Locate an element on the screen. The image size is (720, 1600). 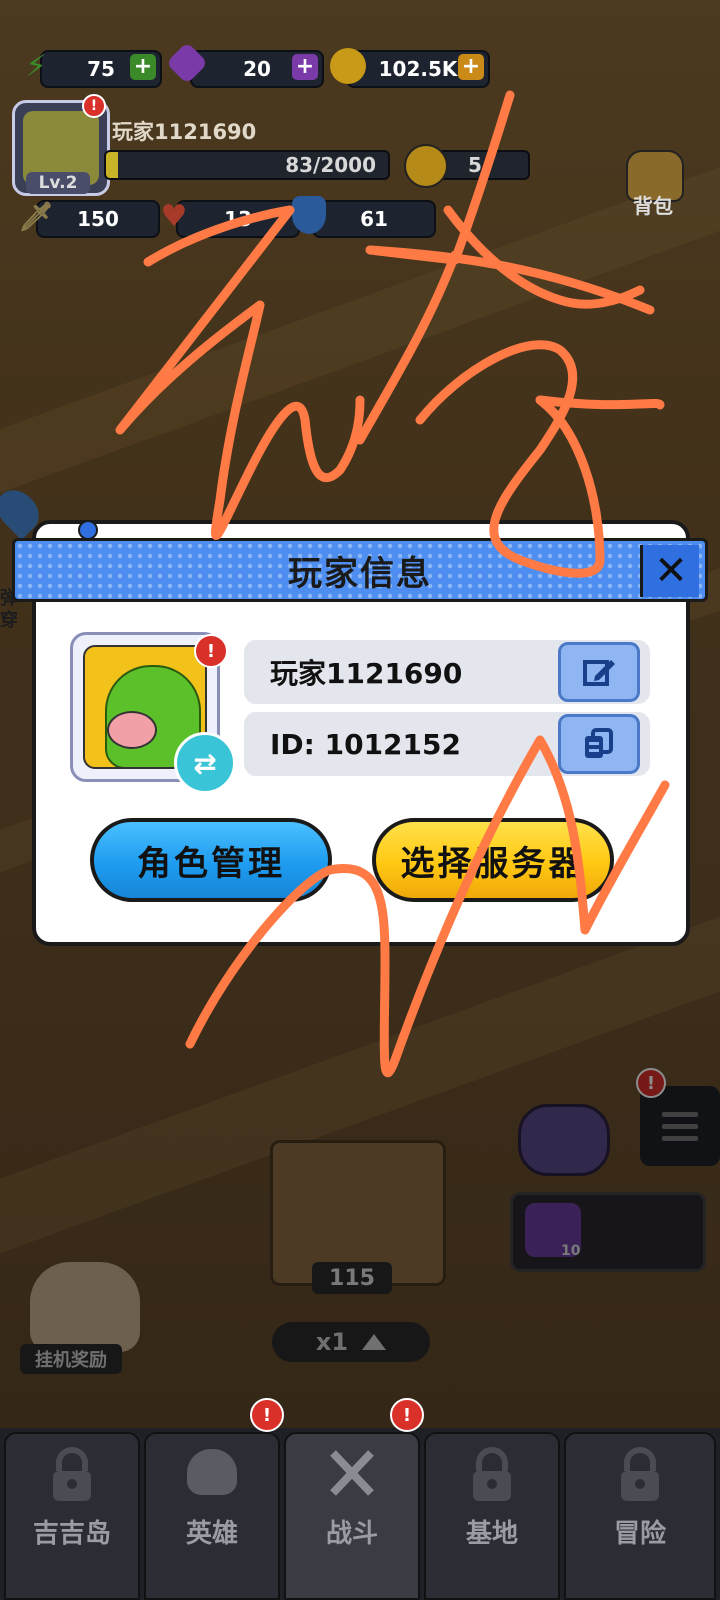
tab-heroes: 英雄 is located at coordinates (212, 1516).